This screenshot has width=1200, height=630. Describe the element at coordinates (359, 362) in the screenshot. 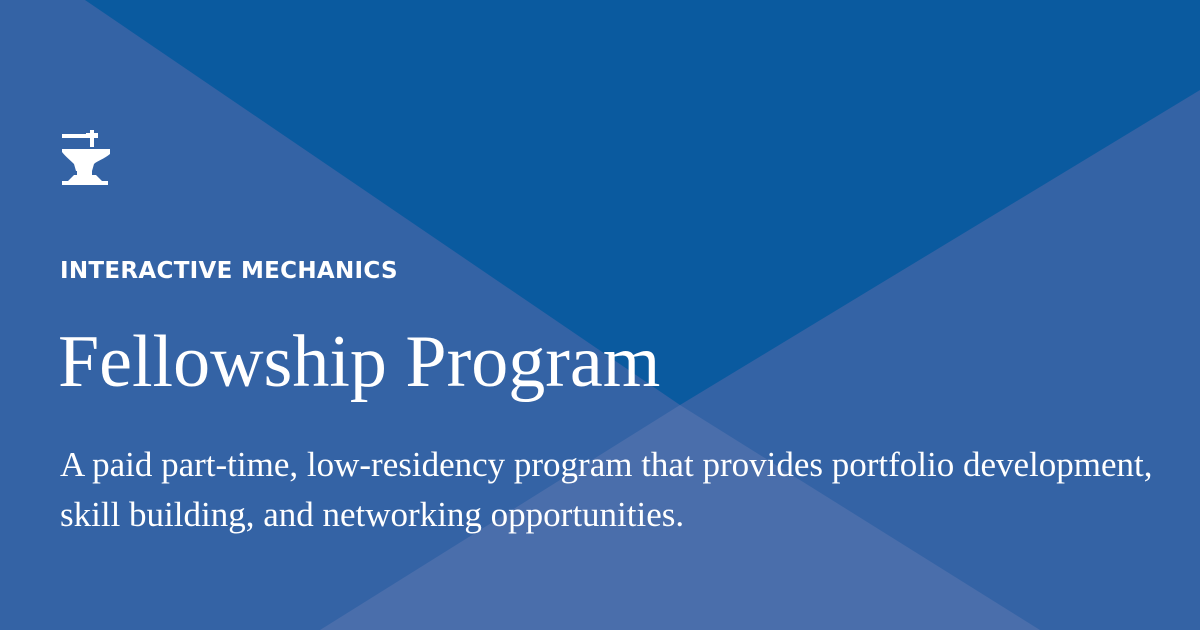

I see `page-title: Fellowship Program` at that location.